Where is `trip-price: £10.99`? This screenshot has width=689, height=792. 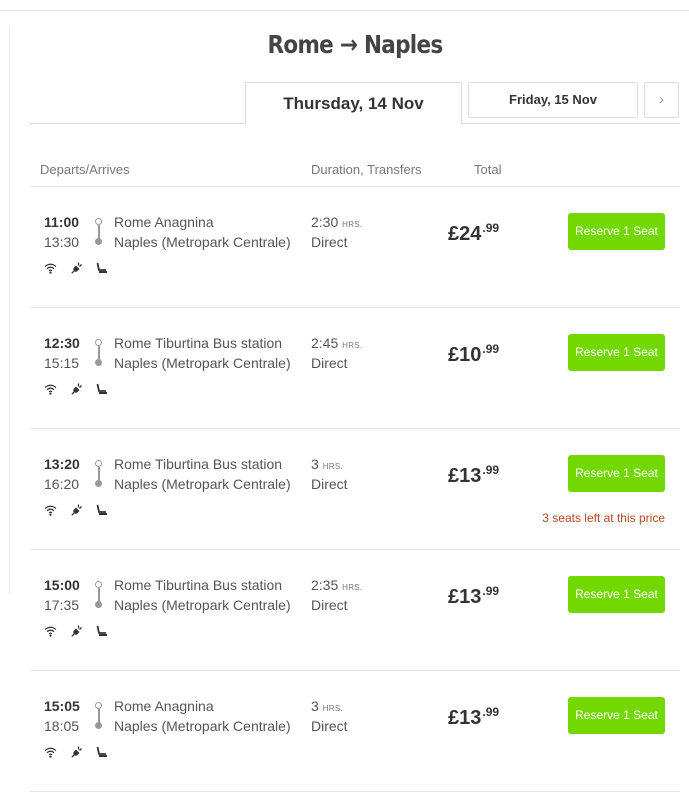 trip-price: £10.99 is located at coordinates (473, 354).